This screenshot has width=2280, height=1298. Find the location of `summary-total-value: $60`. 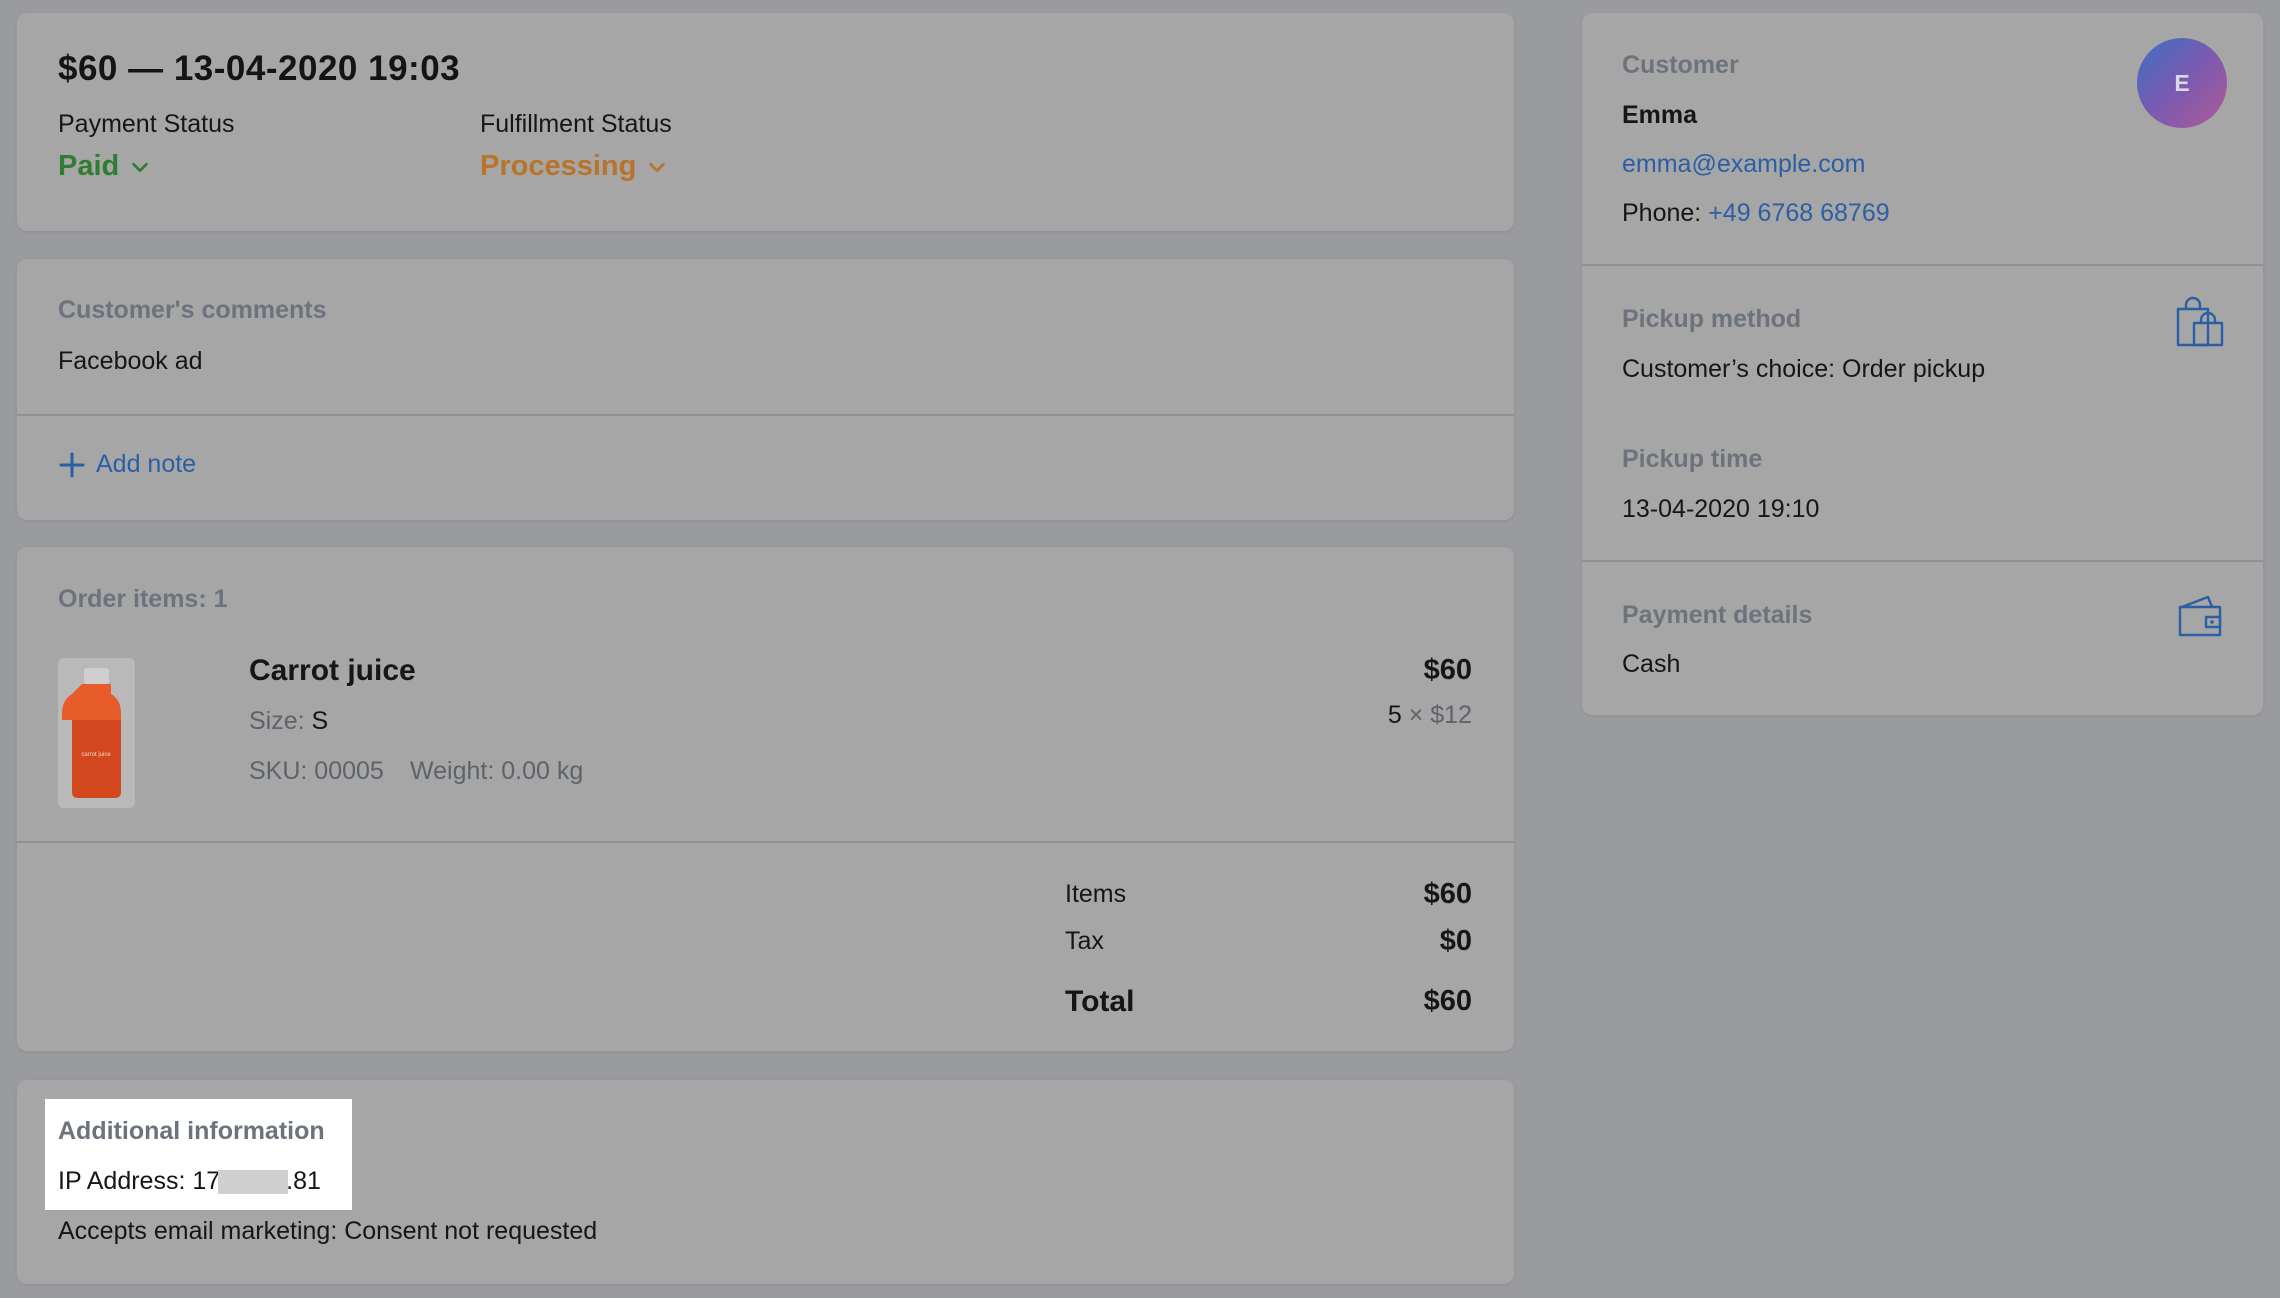

summary-total-value: $60 is located at coordinates (1447, 1001).